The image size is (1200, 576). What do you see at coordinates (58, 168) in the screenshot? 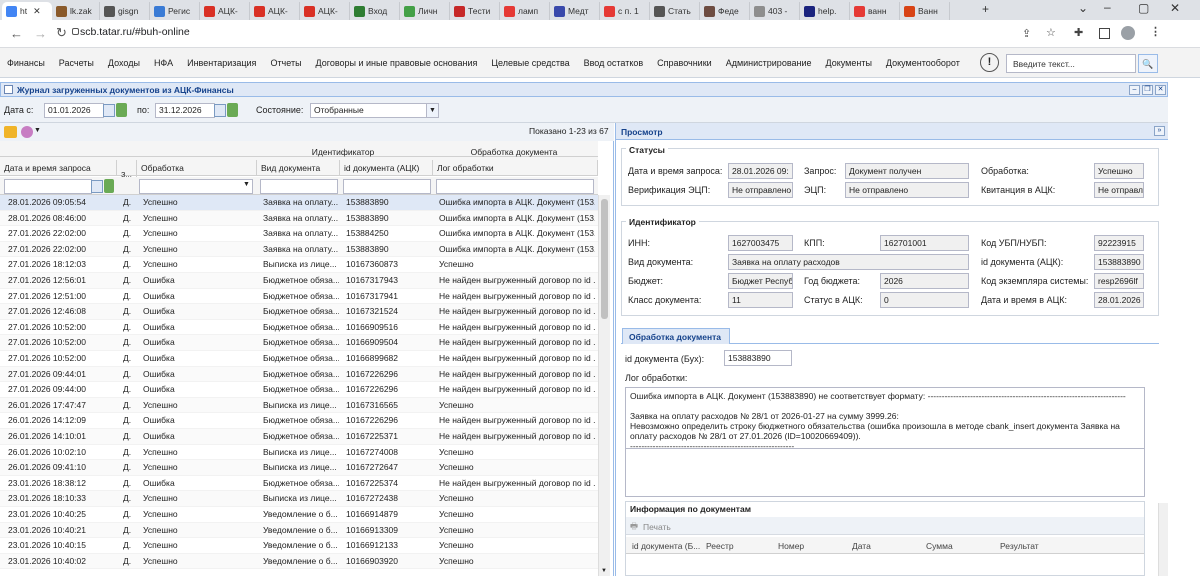
I see `column-header-date: Дата и время запроса` at bounding box center [58, 168].